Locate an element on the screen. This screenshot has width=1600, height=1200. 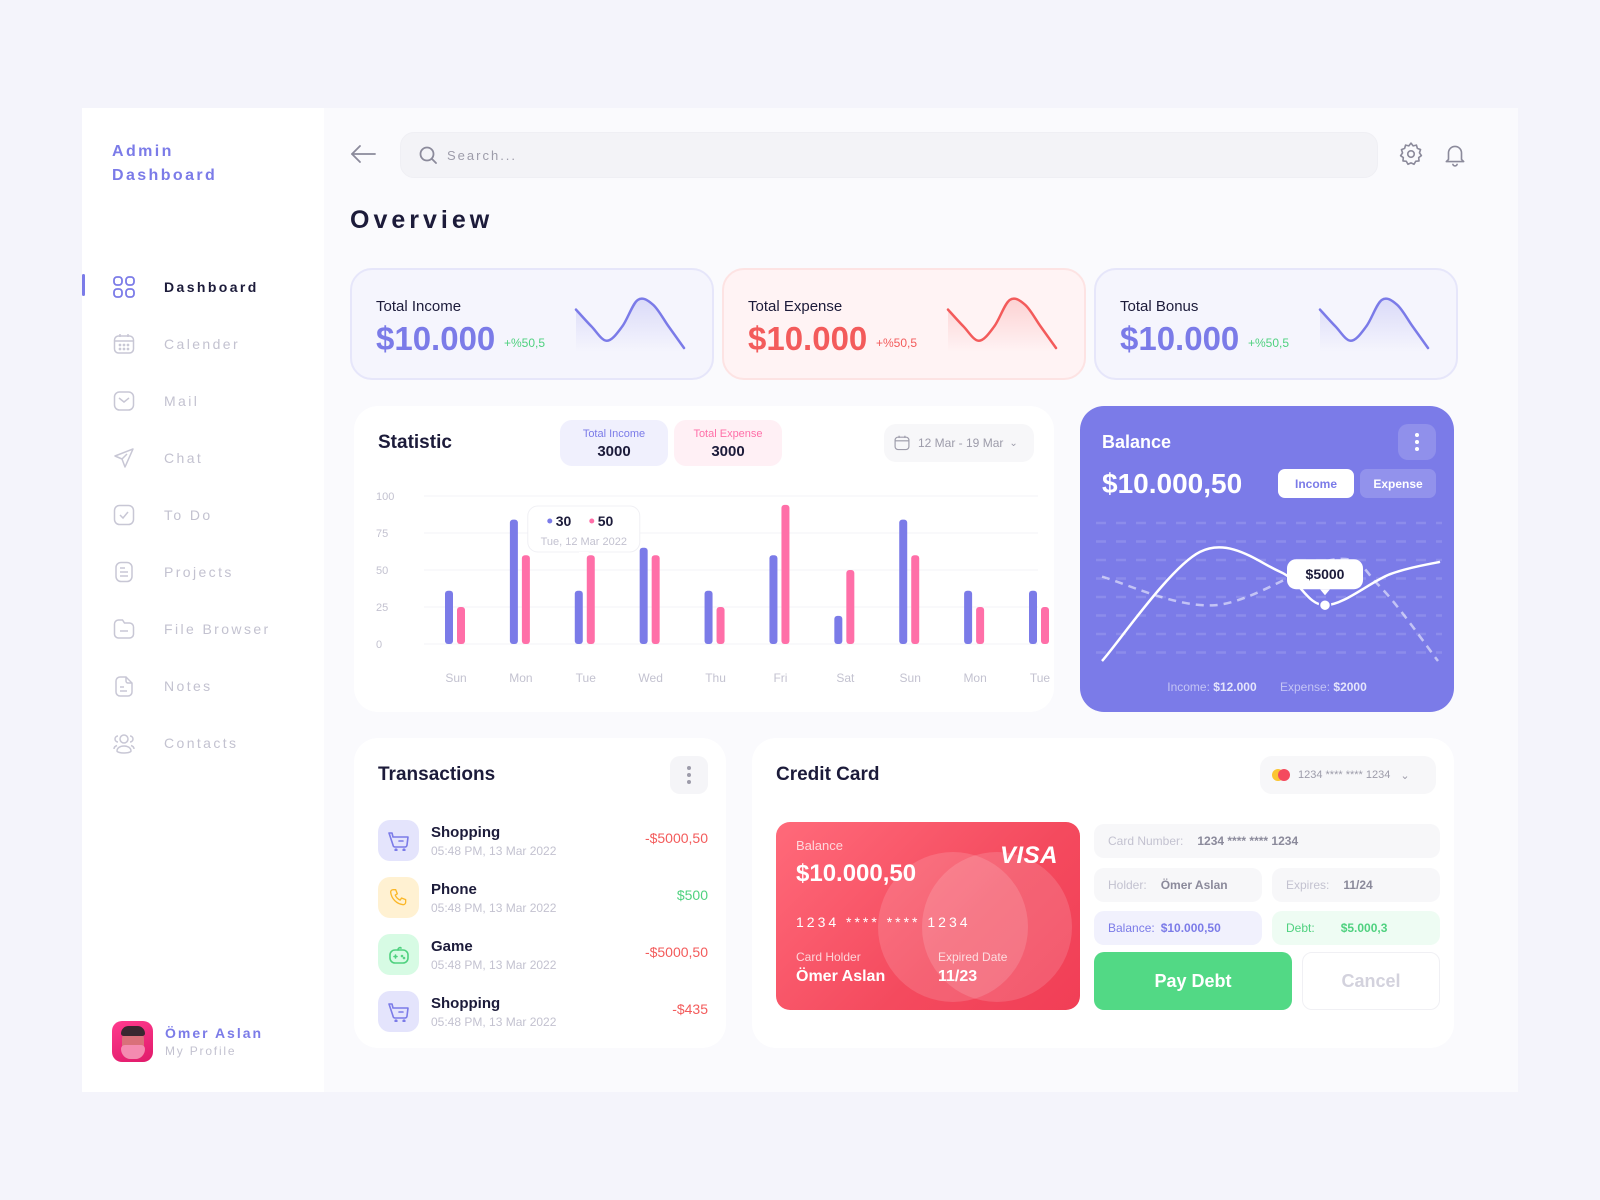
y-tick-label: 75 is located at coordinates (382, 534).